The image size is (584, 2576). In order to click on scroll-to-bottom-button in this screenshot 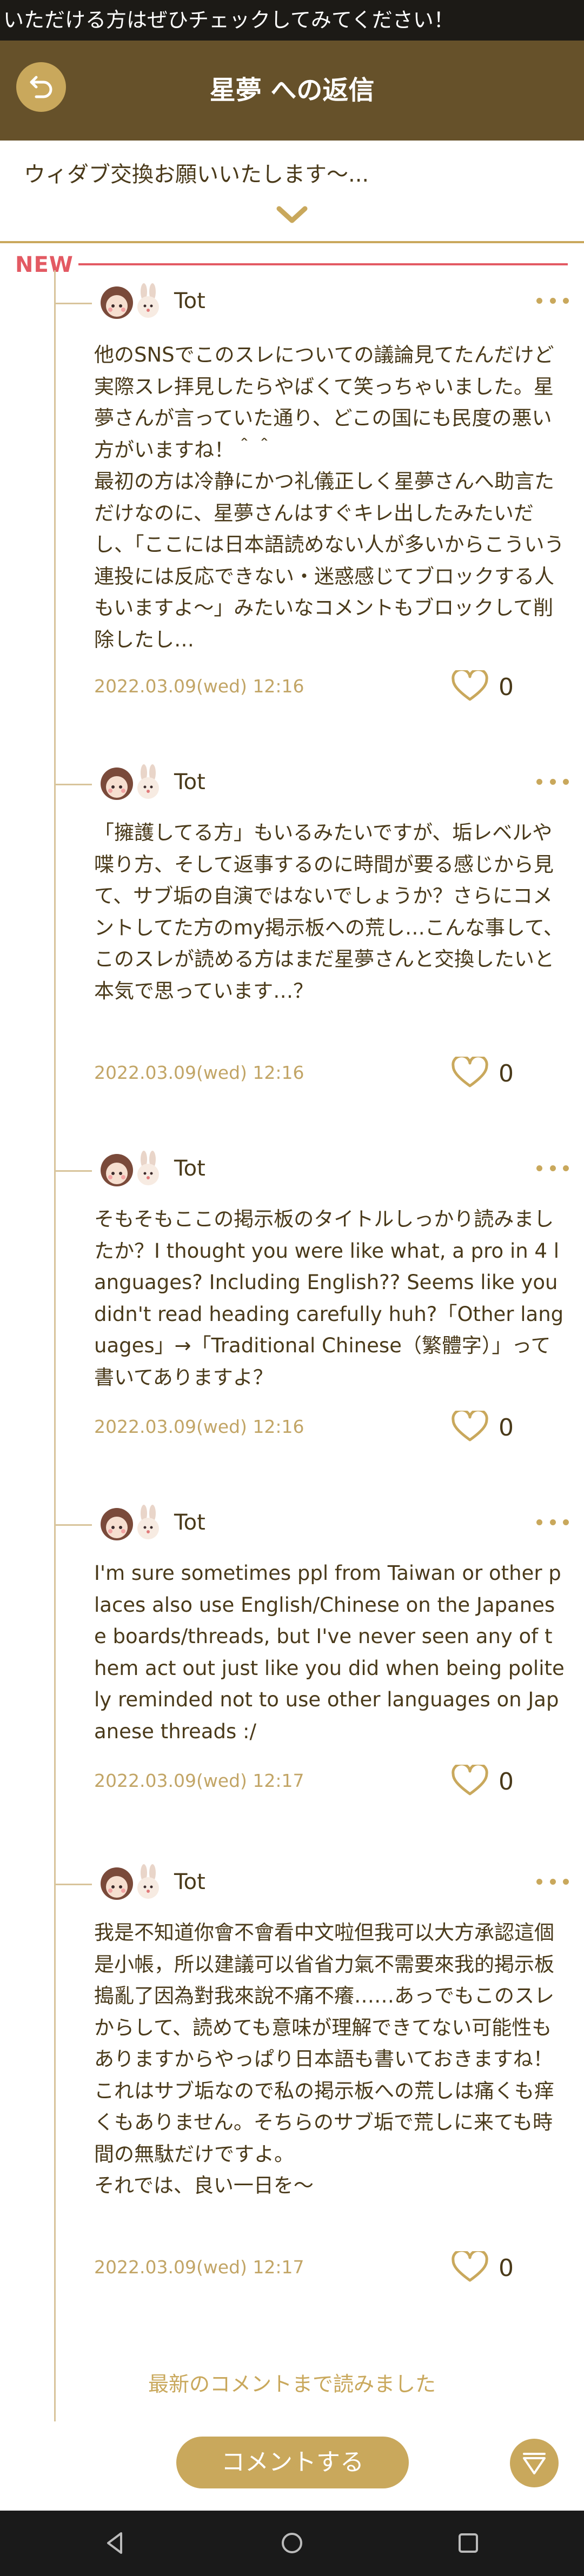, I will do `click(534, 2463)`.